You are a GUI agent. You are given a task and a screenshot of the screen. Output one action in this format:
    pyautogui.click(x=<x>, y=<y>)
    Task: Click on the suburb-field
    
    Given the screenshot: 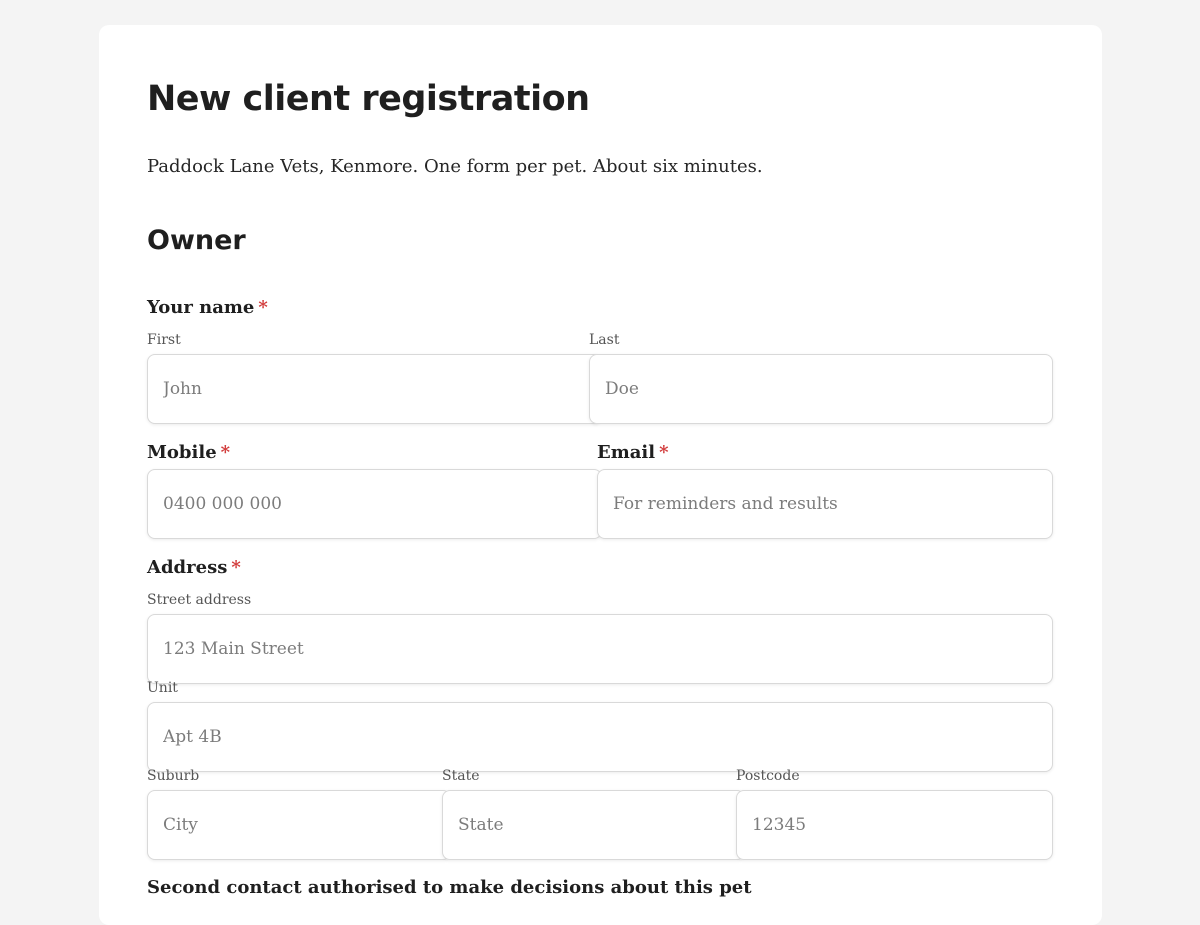 What is the action you would take?
    pyautogui.click(x=299, y=825)
    